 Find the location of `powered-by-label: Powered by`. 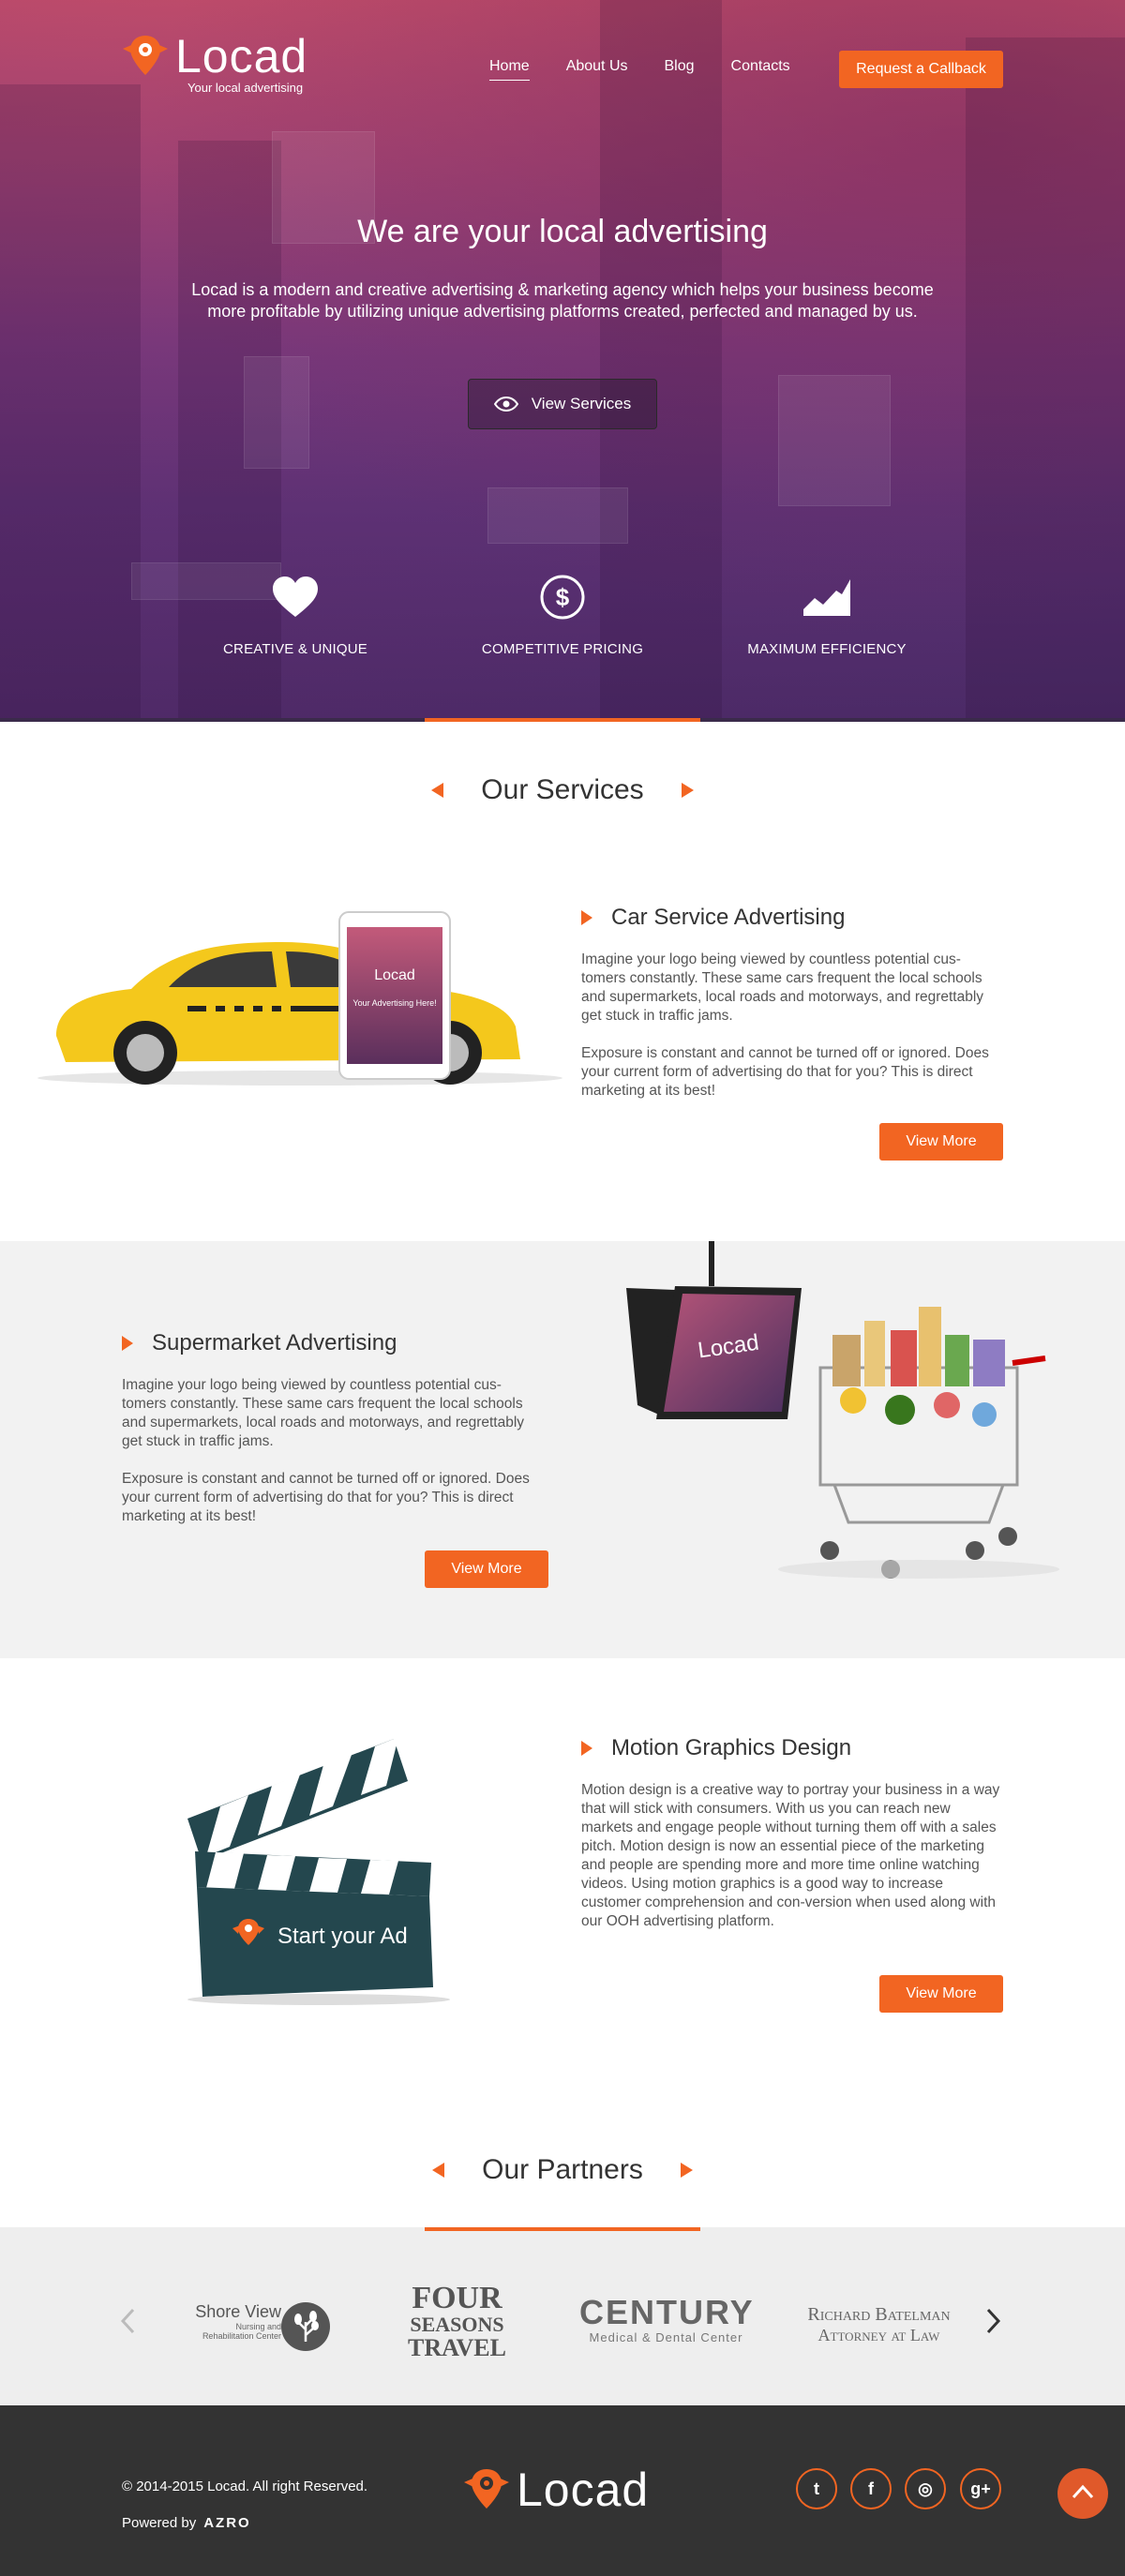

powered-by-label: Powered by is located at coordinates (159, 2523).